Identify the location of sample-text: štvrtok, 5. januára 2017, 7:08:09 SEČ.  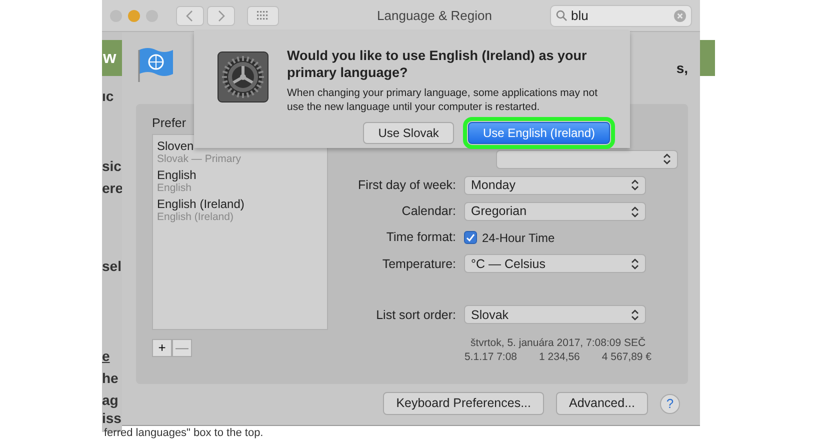
(558, 343).